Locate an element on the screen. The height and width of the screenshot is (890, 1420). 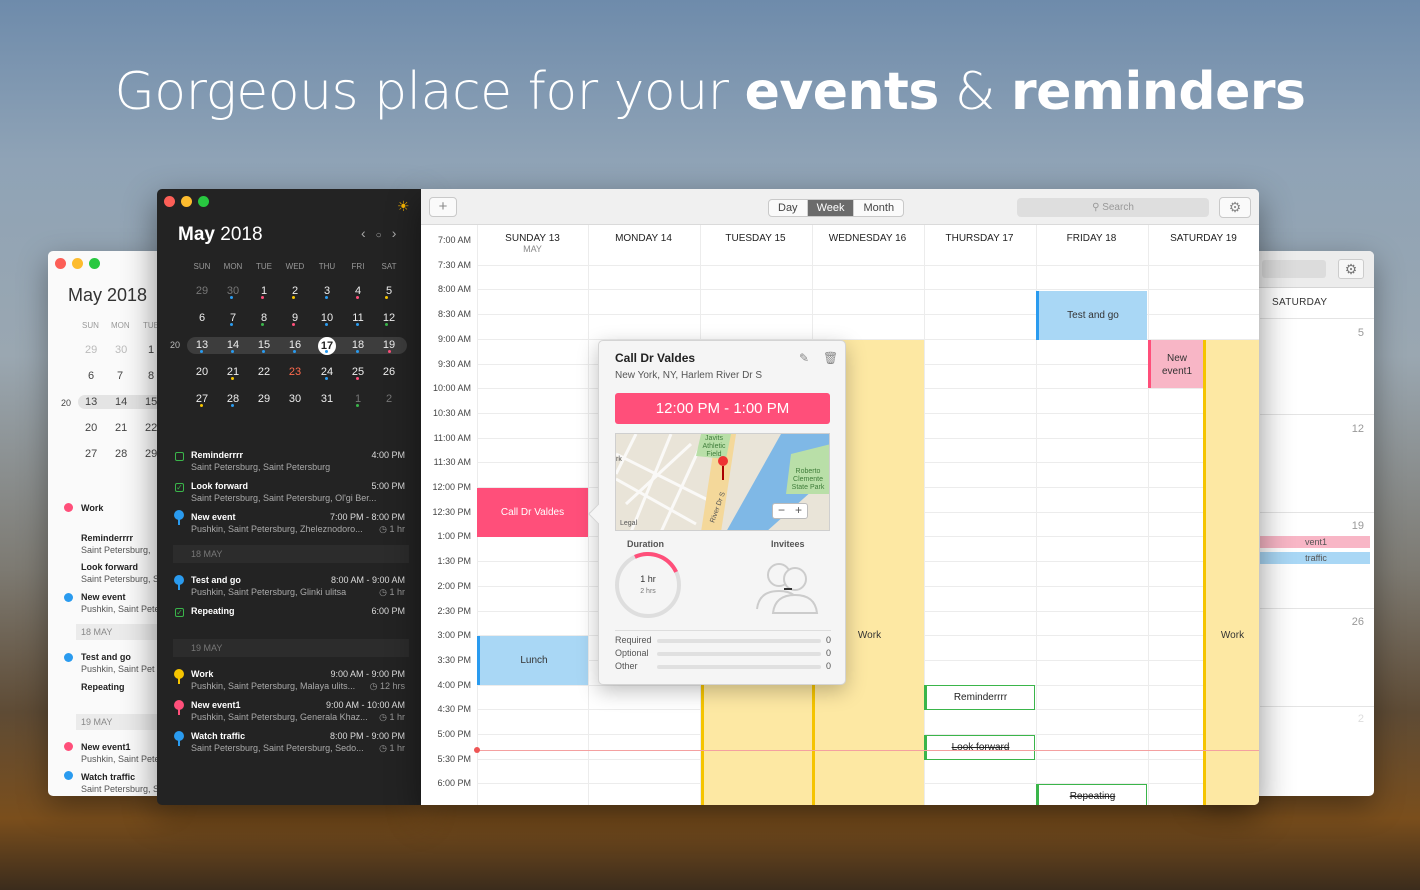
day-header: WEDNESDAY 16 is located at coordinates (867, 238).